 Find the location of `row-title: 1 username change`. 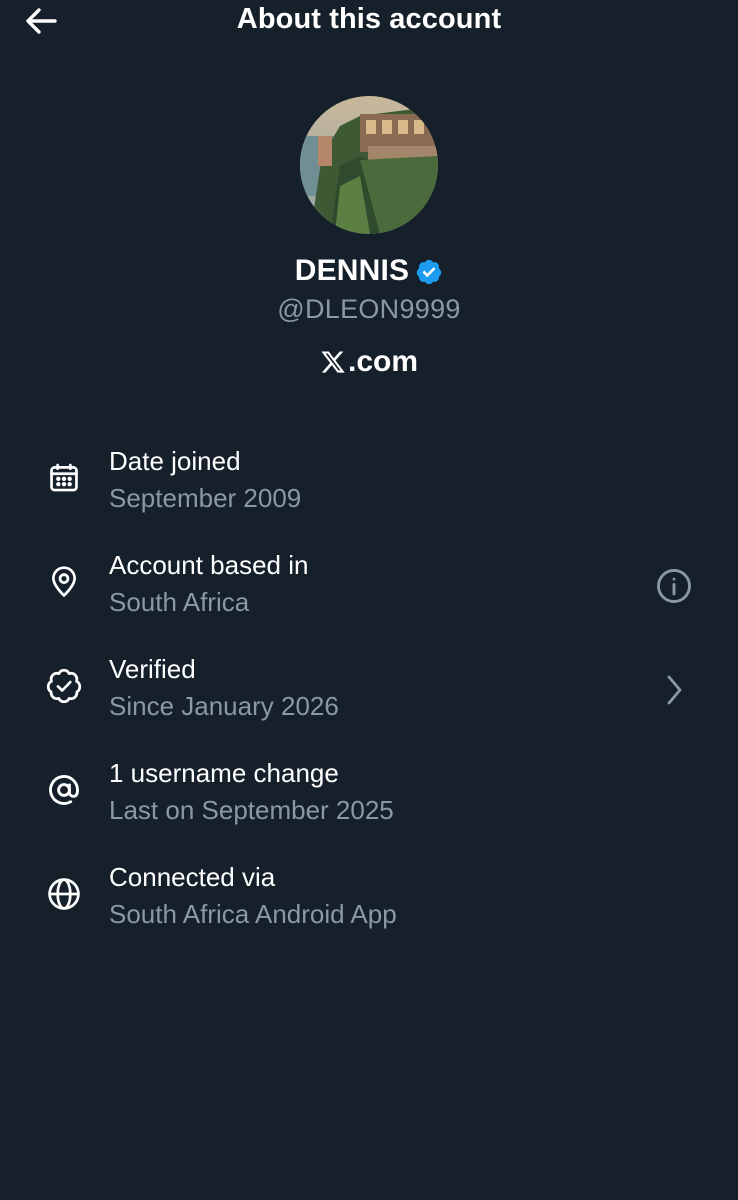

row-title: 1 username change is located at coordinates (224, 773).